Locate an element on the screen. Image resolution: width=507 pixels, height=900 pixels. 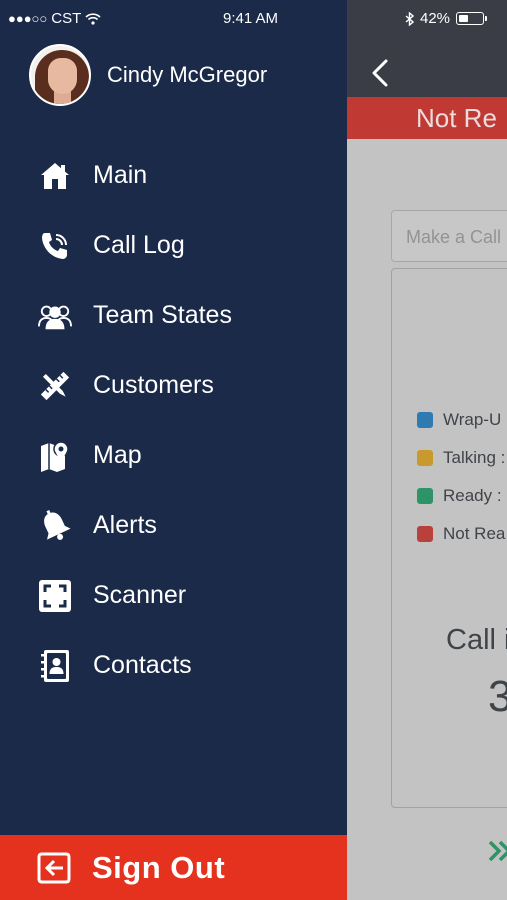
battery-fill is located at coordinates (463, 18).